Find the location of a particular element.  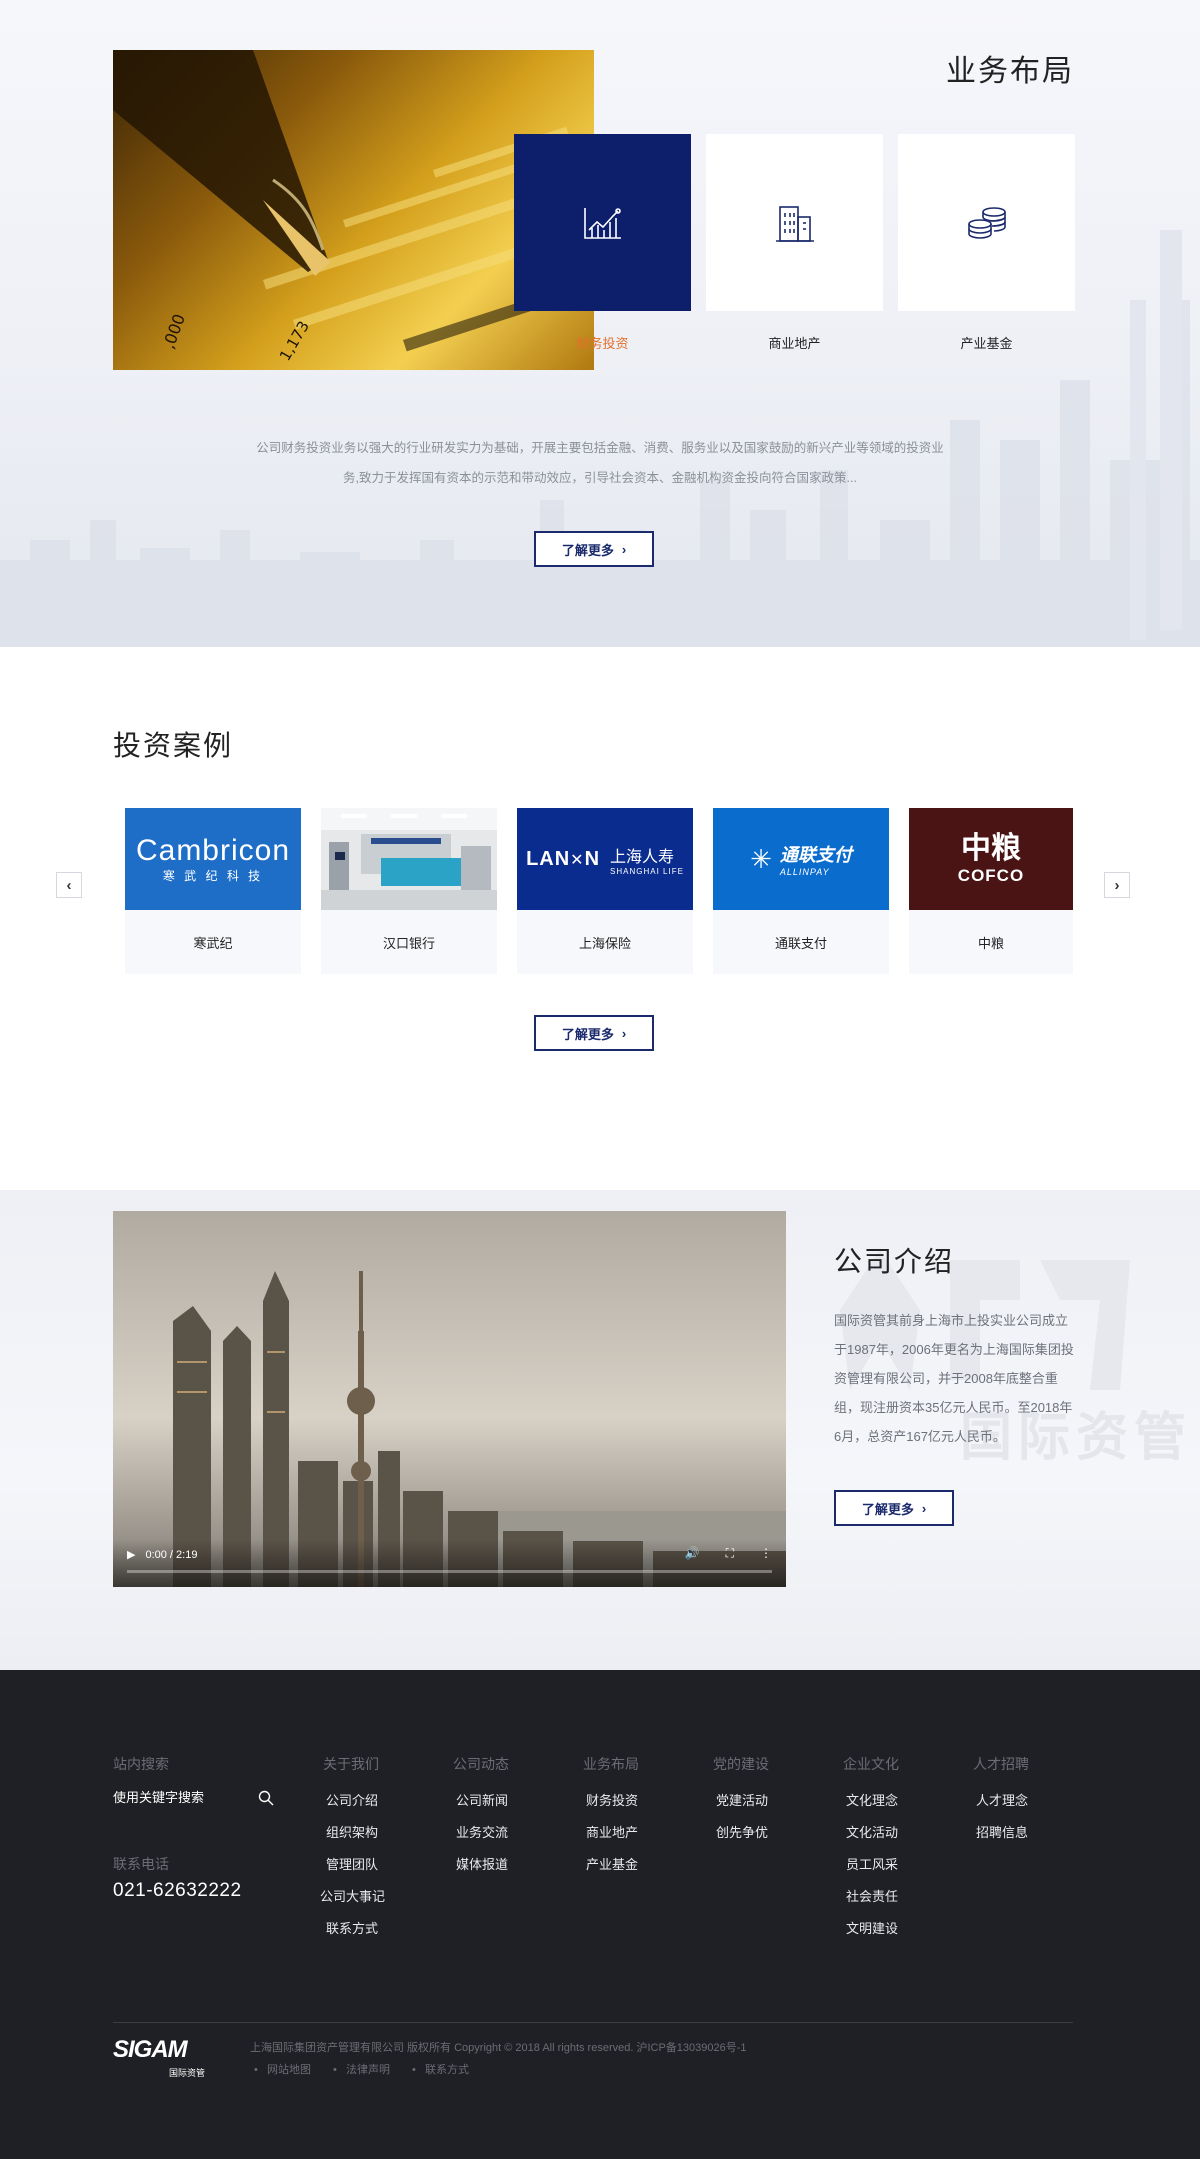

case-name: 上海保险 is located at coordinates (604, 943).